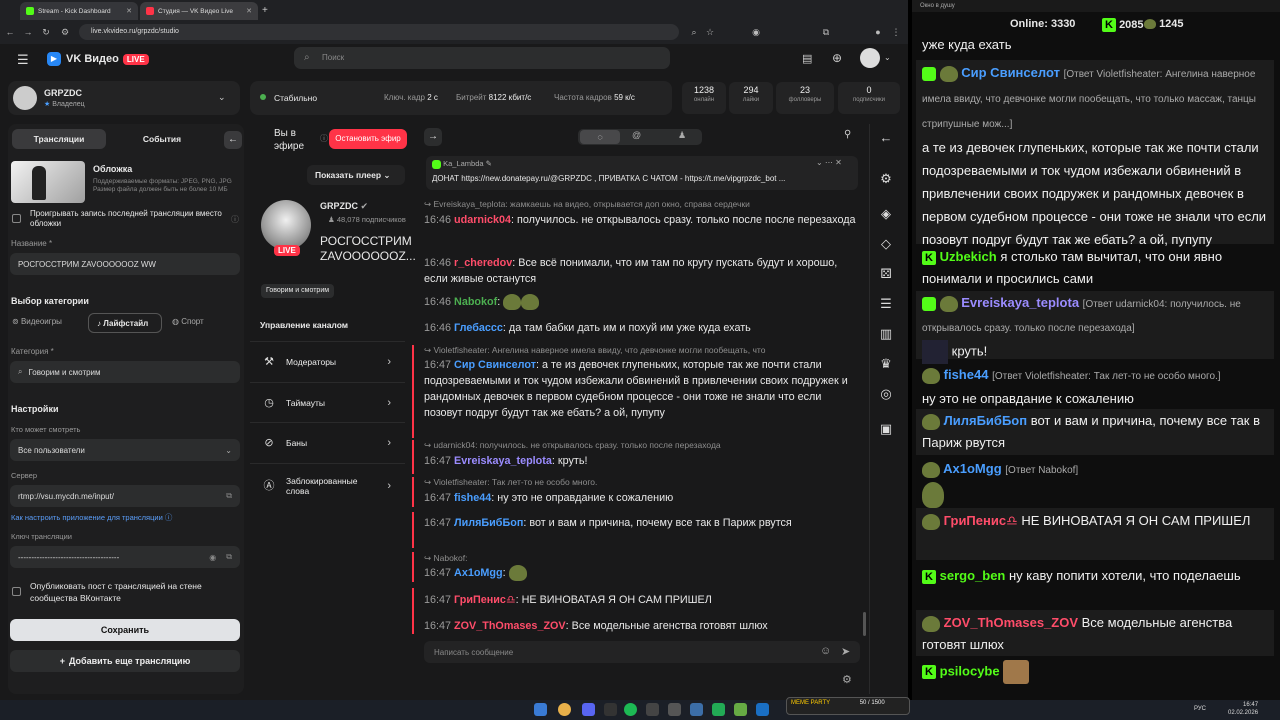 The width and height of the screenshot is (1280, 720). What do you see at coordinates (368, 139) in the screenshot?
I see `stop-stream-button: Остановить эфир` at bounding box center [368, 139].